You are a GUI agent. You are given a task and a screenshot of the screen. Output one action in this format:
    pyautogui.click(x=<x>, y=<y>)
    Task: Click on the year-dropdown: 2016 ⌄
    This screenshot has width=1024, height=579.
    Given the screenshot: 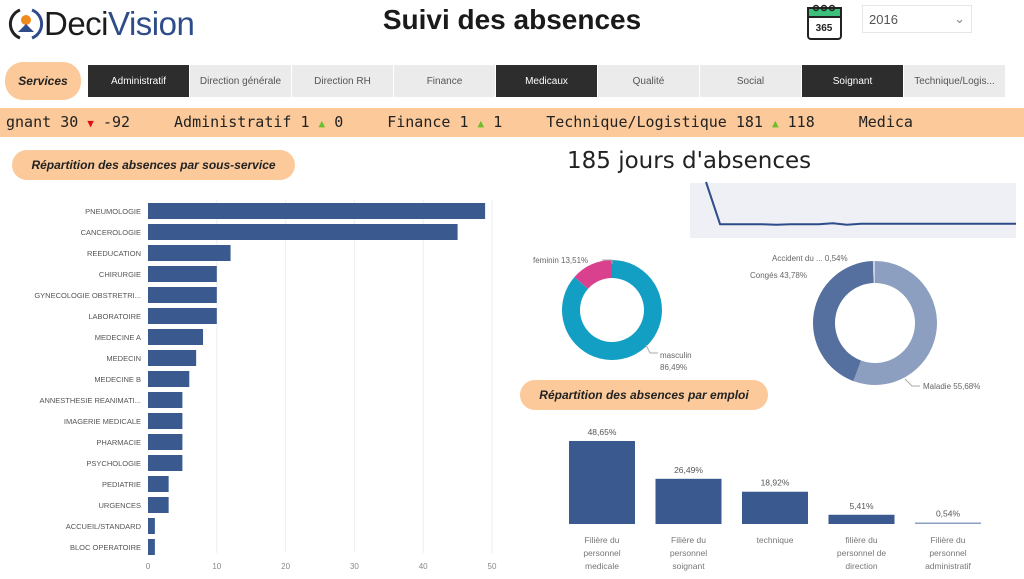 What is the action you would take?
    pyautogui.click(x=917, y=19)
    